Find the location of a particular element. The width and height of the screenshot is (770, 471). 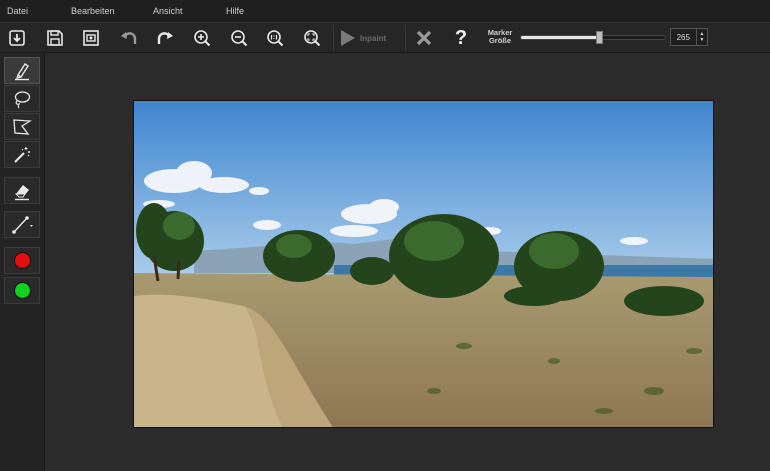

export-icon is located at coordinates (91, 38).